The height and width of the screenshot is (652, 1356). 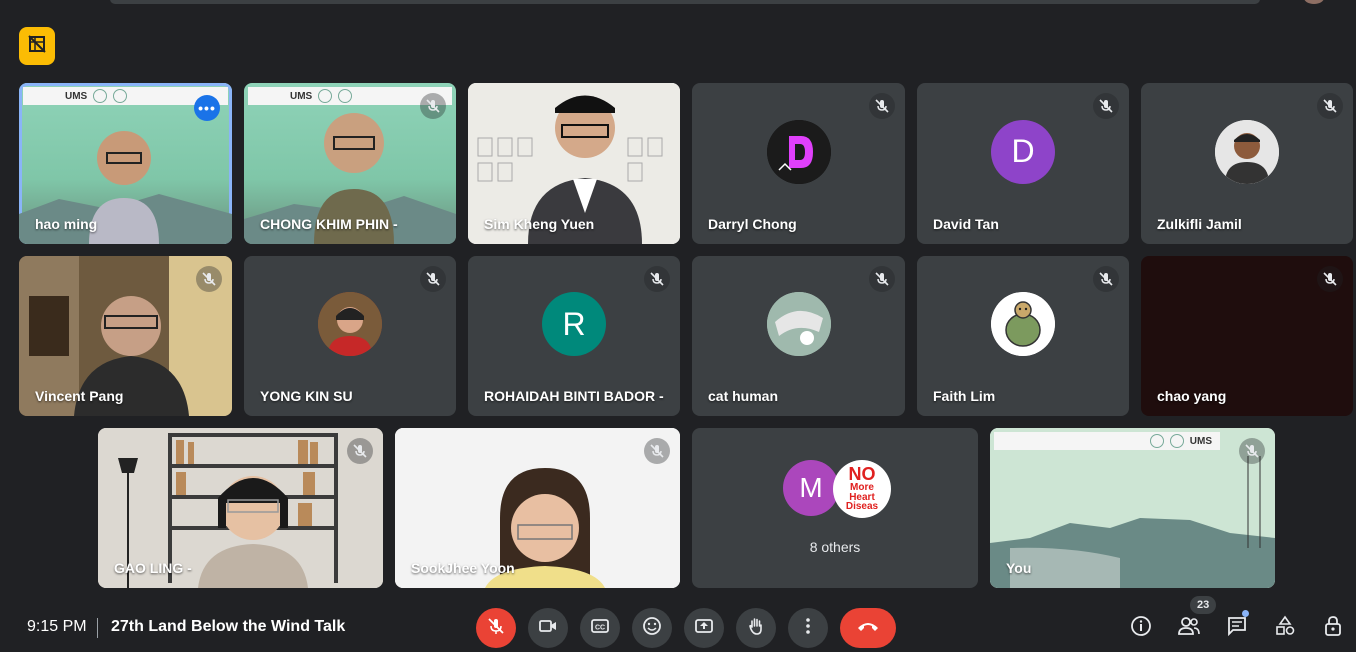 What do you see at coordinates (835, 547) in the screenshot?
I see `others-count-label: 8 others` at bounding box center [835, 547].